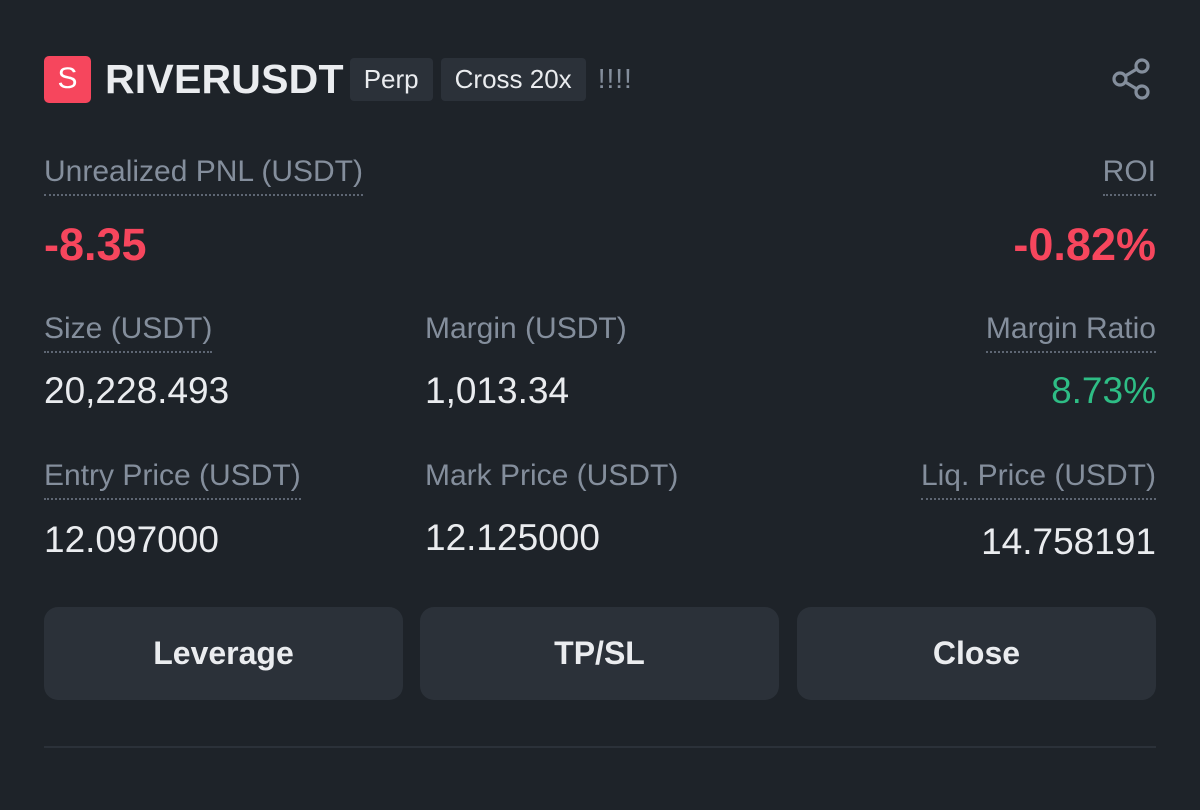 The height and width of the screenshot is (810, 1200). Describe the element at coordinates (172, 479) in the screenshot. I see `entry-price-label: Entry Price (USDT)` at that location.